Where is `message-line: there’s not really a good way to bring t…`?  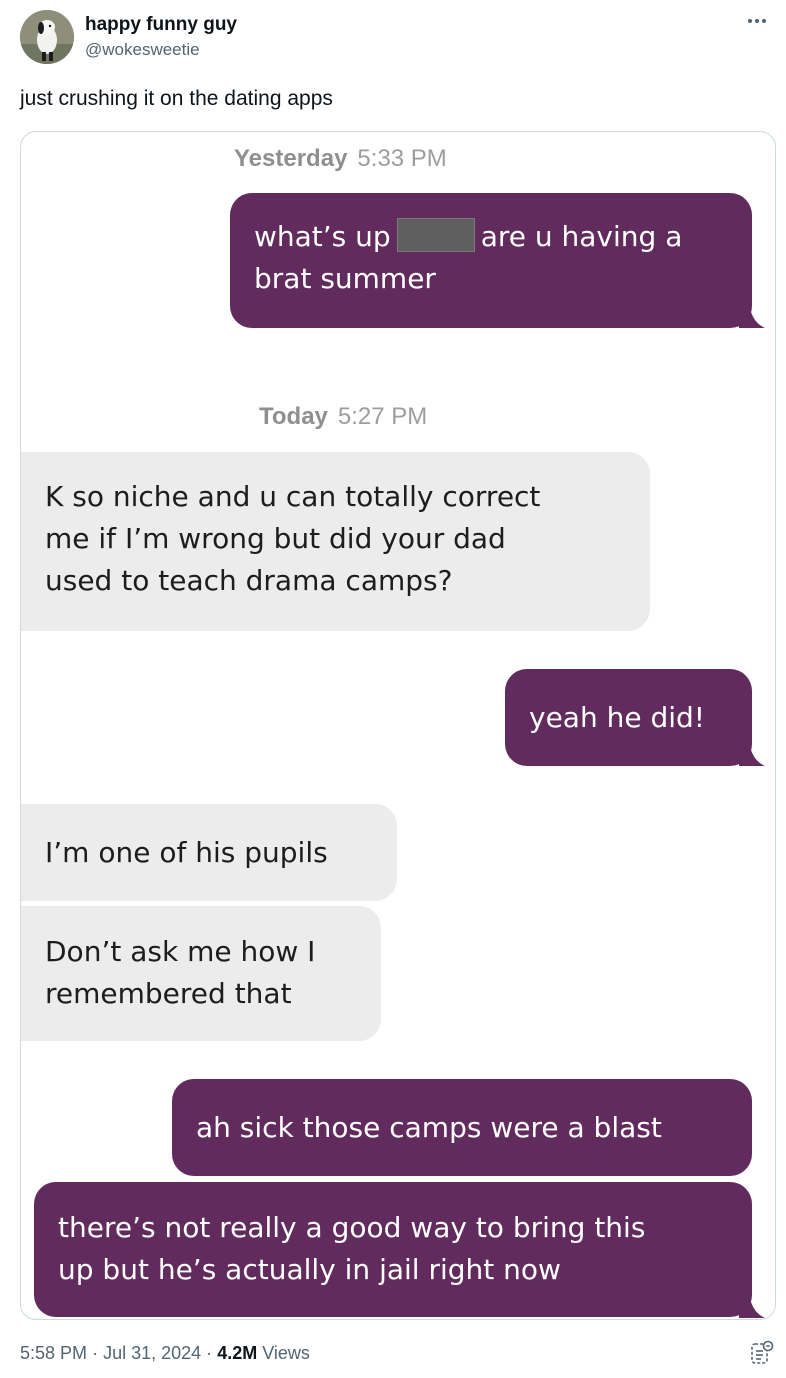
message-line: there’s not really a good way to bring t… is located at coordinates (352, 1227).